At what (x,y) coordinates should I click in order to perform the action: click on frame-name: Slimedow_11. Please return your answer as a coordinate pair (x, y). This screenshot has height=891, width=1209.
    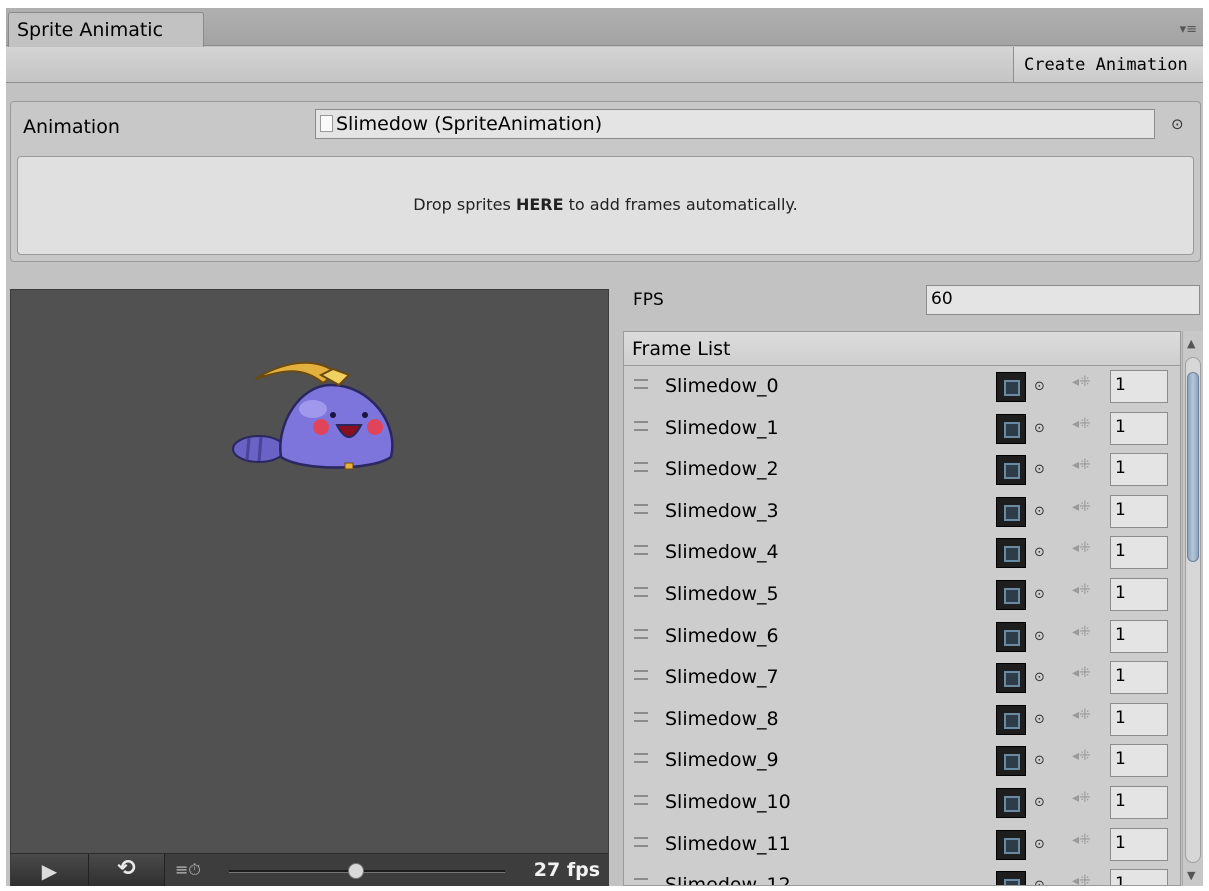
    Looking at the image, I should click on (728, 843).